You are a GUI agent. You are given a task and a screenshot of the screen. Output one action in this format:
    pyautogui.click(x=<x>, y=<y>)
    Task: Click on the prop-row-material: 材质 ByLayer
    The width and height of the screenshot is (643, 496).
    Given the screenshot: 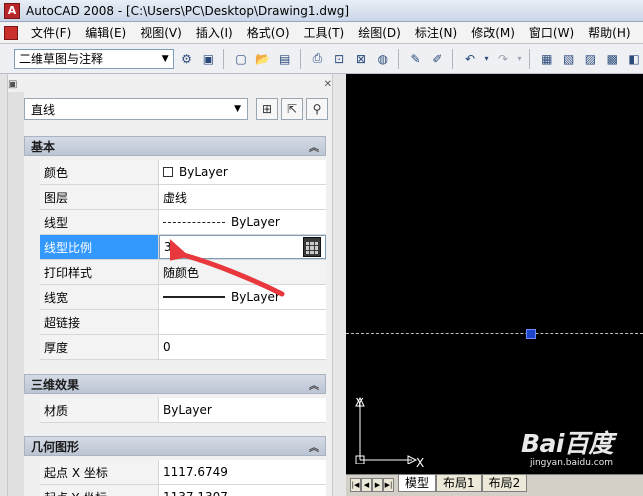 What is the action you would take?
    pyautogui.click(x=183, y=410)
    